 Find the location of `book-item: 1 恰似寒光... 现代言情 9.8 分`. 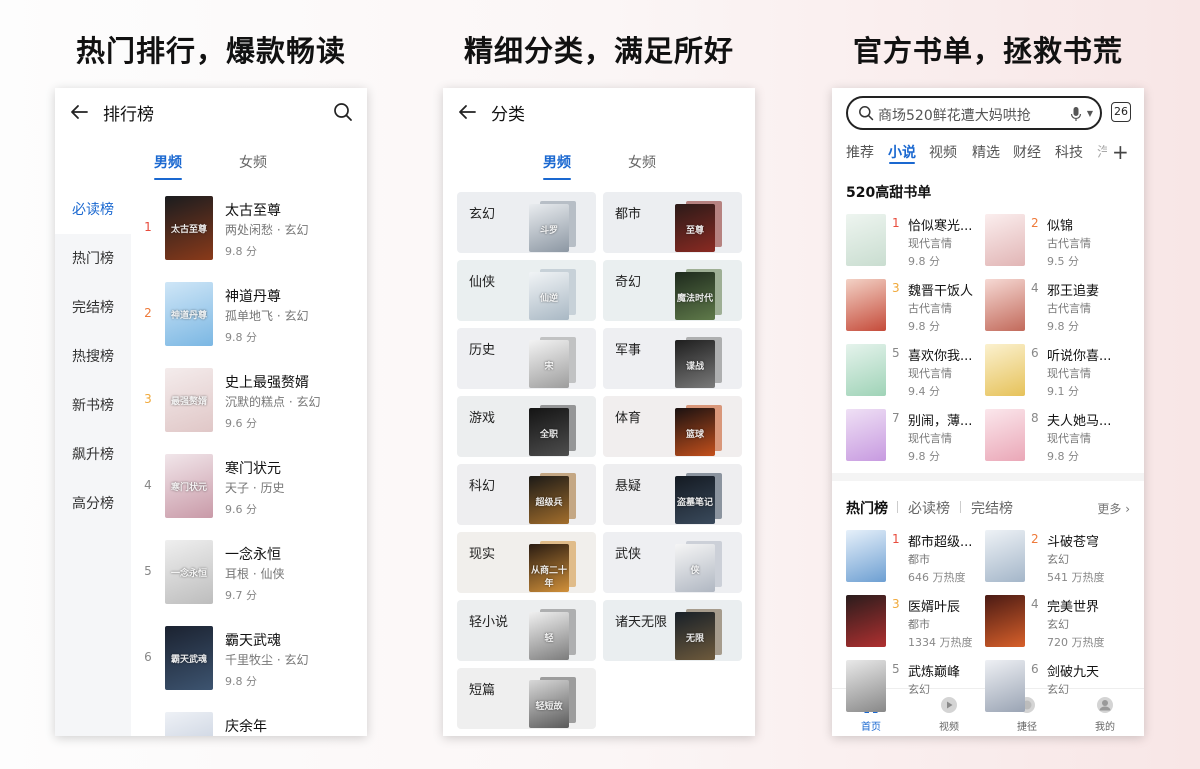

book-item: 1 恰似寒光... 现代言情 9.8 分 is located at coordinates (921, 246).